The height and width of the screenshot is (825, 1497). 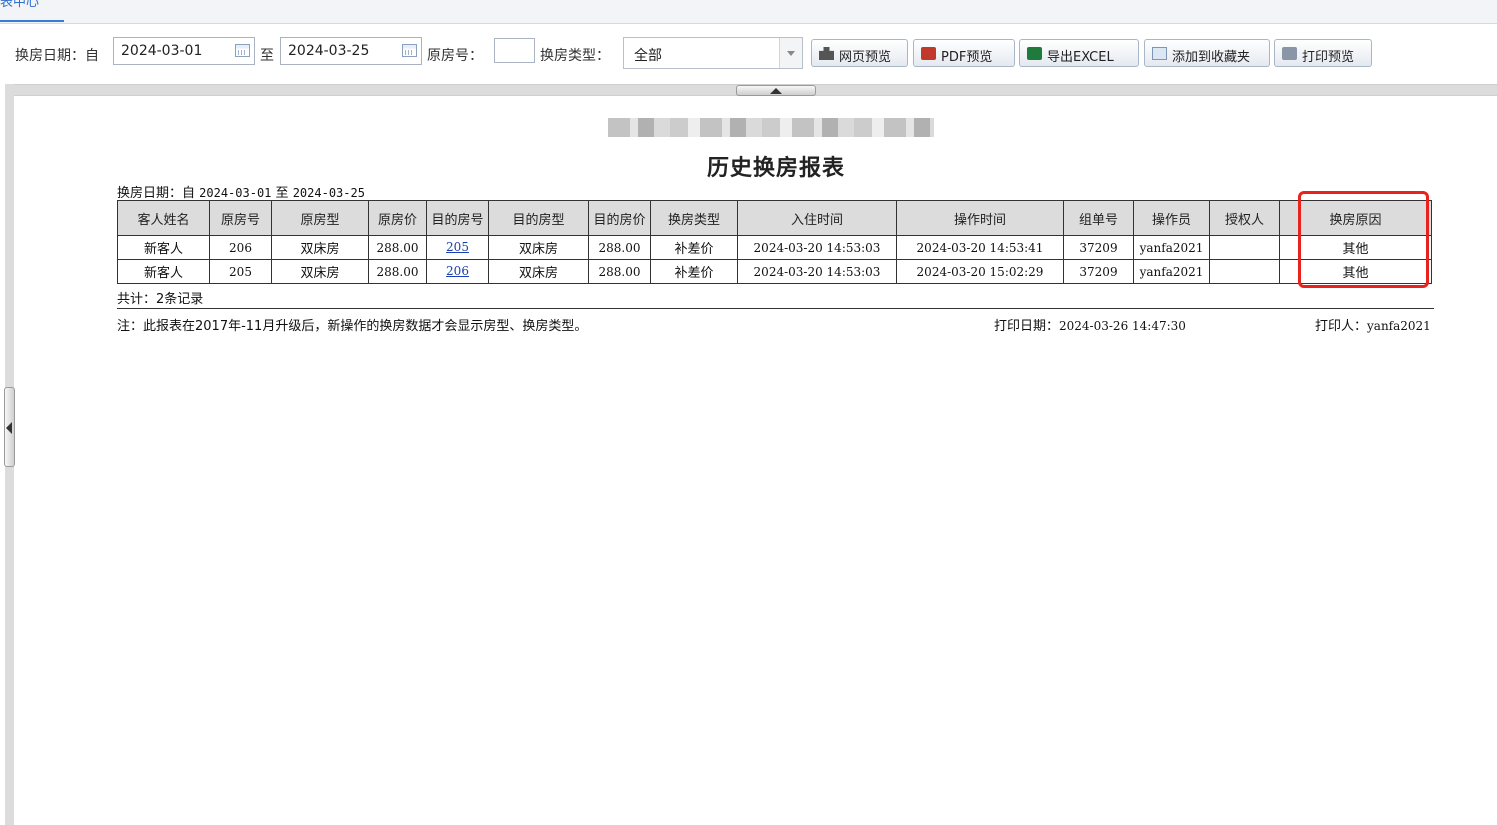 What do you see at coordinates (776, 90) in the screenshot?
I see `collapse-toolbar-handle` at bounding box center [776, 90].